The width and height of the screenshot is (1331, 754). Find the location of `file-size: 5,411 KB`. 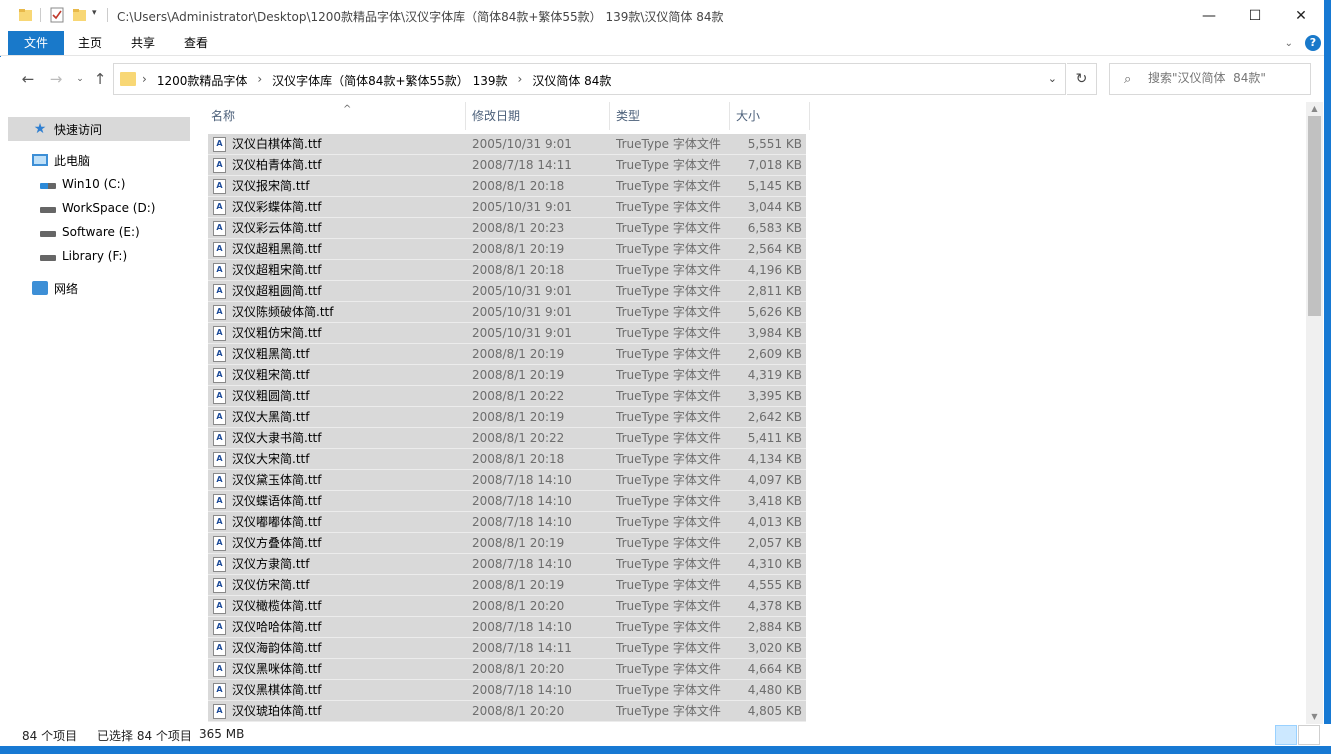

file-size: 5,411 KB is located at coordinates (774, 438).